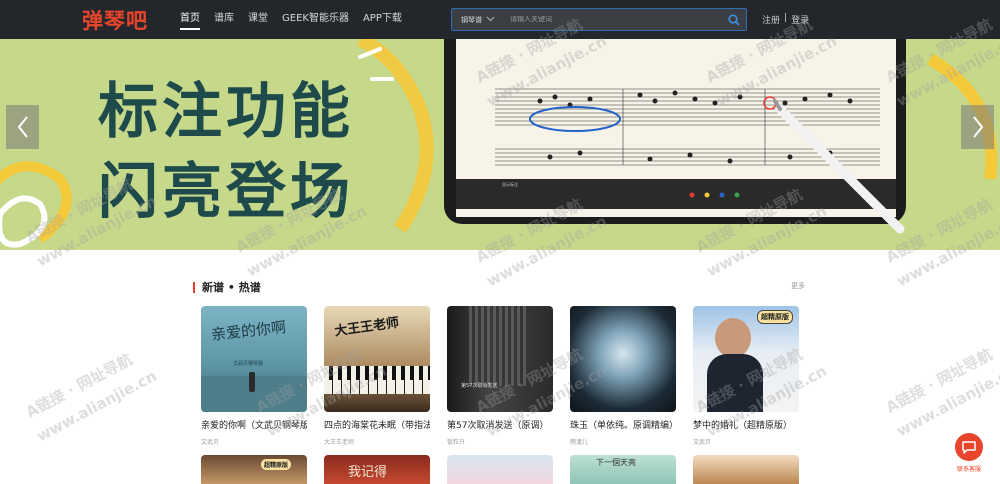 The image size is (1000, 484). I want to click on banner-headline-2: 闪亮登场, so click(226, 192).